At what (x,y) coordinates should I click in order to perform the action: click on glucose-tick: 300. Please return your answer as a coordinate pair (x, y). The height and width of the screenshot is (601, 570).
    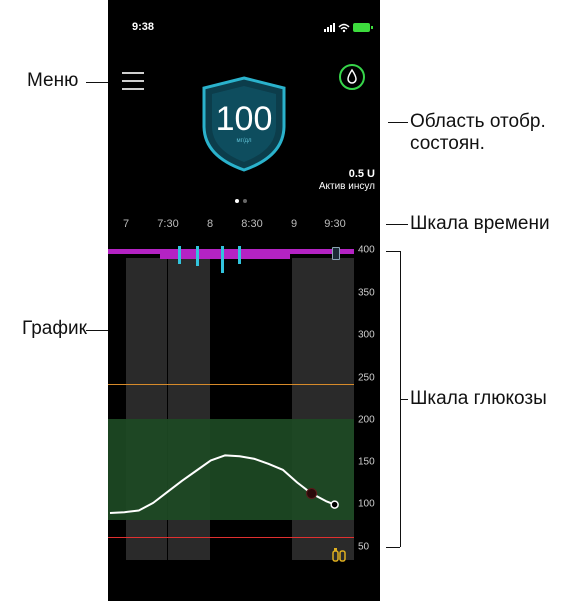
    Looking at the image, I should click on (366, 335).